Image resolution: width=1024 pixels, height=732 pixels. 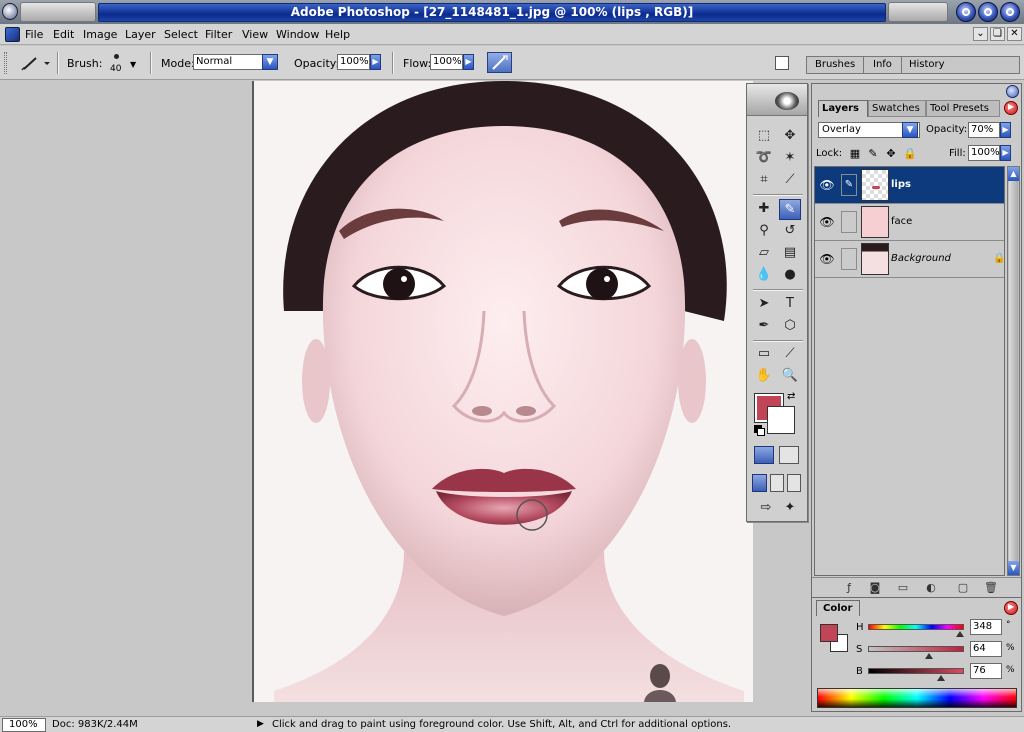 What do you see at coordinates (468, 62) in the screenshot?
I see `flow-slider-icon: ▶` at bounding box center [468, 62].